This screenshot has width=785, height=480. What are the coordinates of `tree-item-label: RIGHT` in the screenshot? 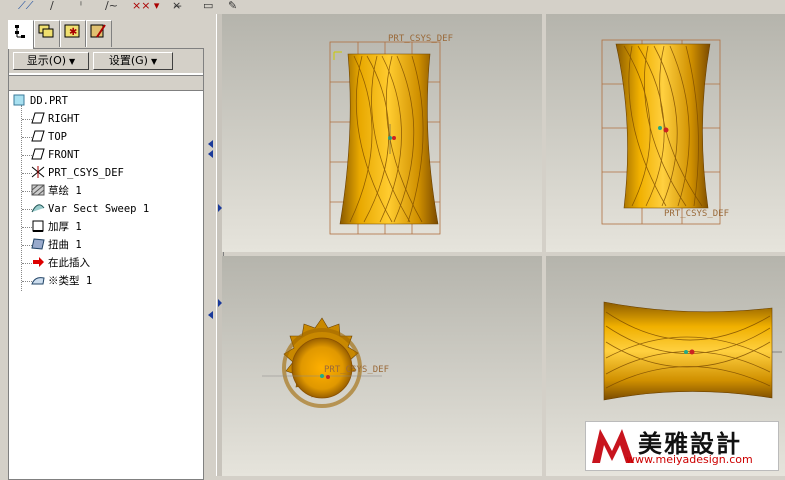 It's located at (64, 119).